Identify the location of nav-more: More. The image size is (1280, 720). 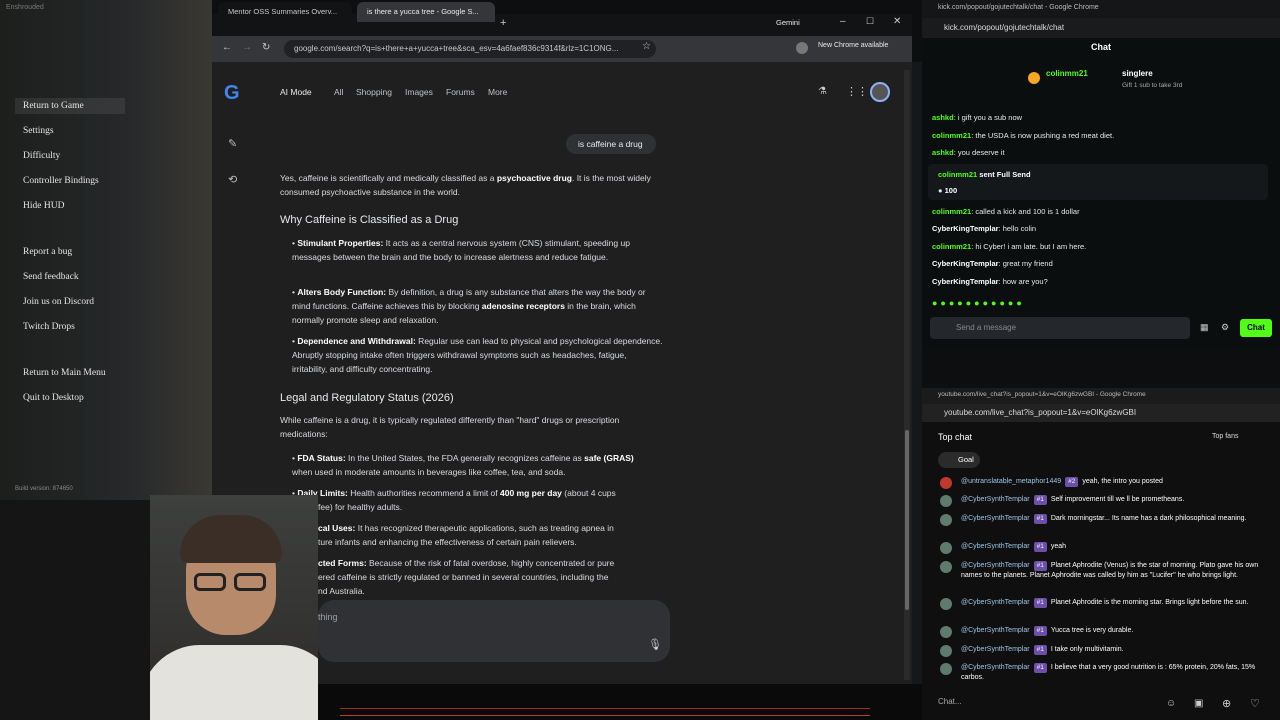
(497, 92).